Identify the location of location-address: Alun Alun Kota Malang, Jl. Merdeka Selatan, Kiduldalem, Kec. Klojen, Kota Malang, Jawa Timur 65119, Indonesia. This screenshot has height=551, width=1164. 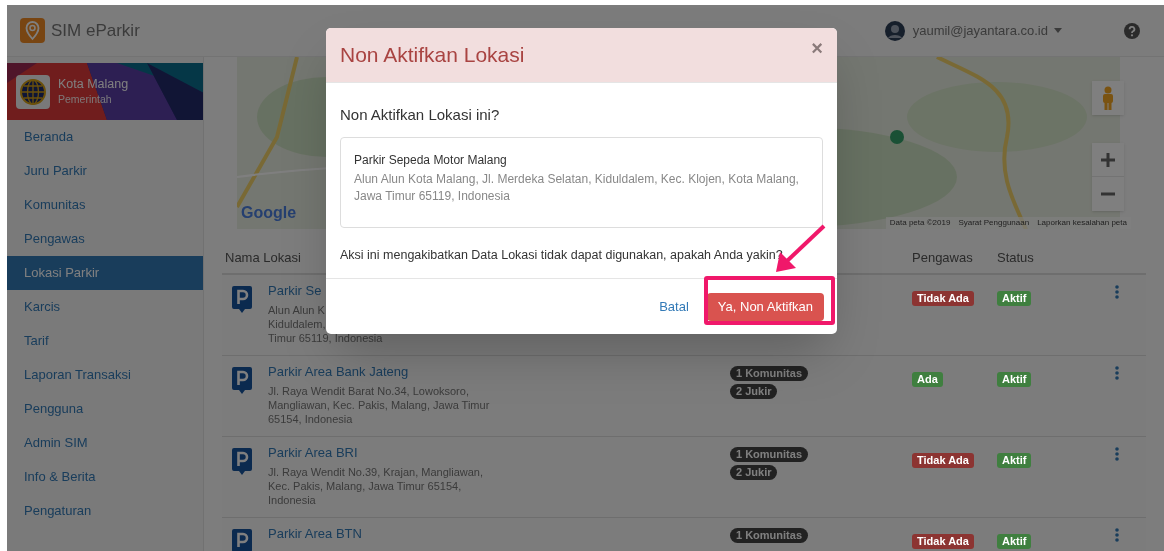
(577, 187).